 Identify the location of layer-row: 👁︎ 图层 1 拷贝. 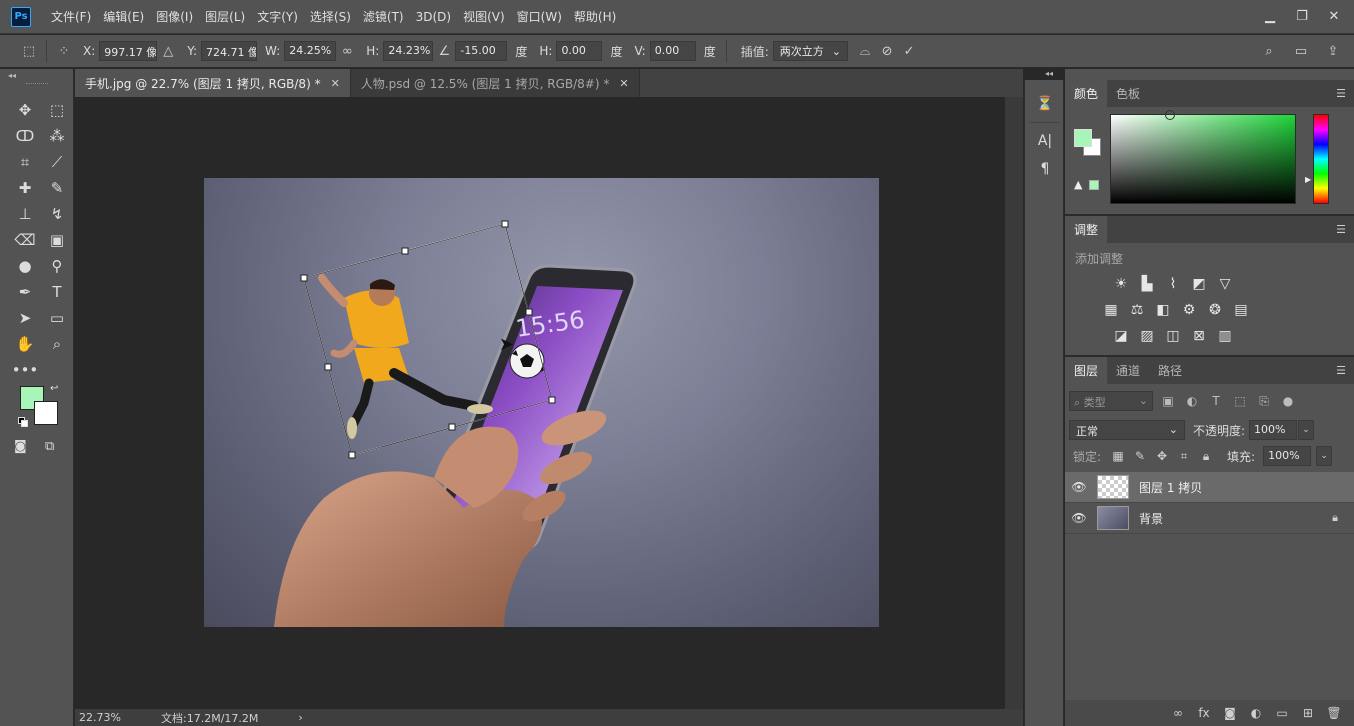
(1209, 487).